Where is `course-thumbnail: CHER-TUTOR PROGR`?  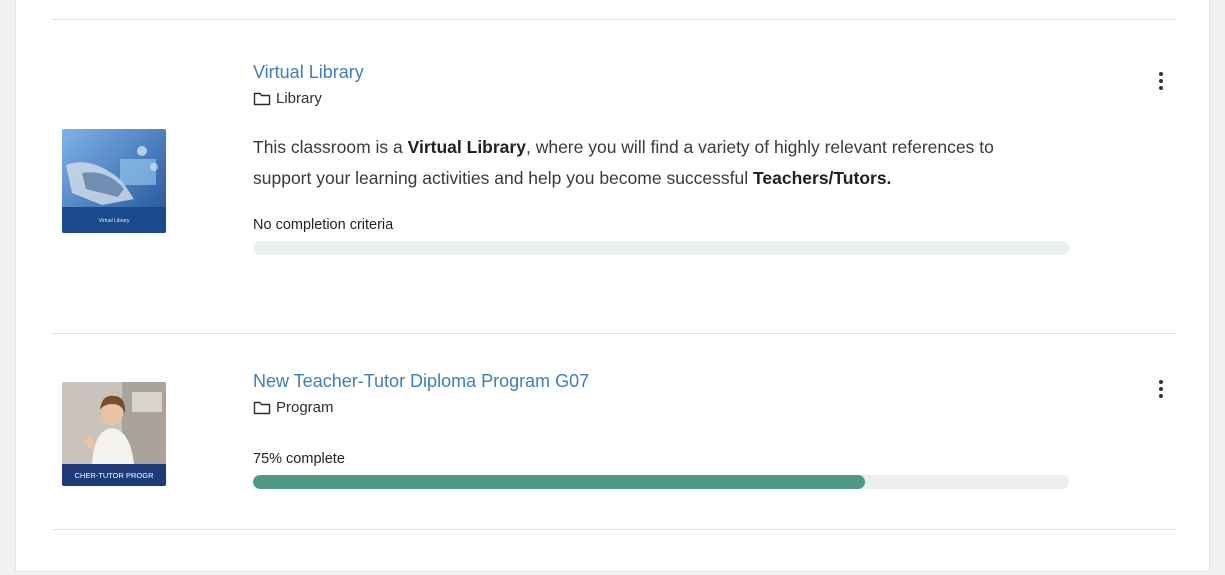
course-thumbnail: CHER-TUTOR PROGR is located at coordinates (114, 434).